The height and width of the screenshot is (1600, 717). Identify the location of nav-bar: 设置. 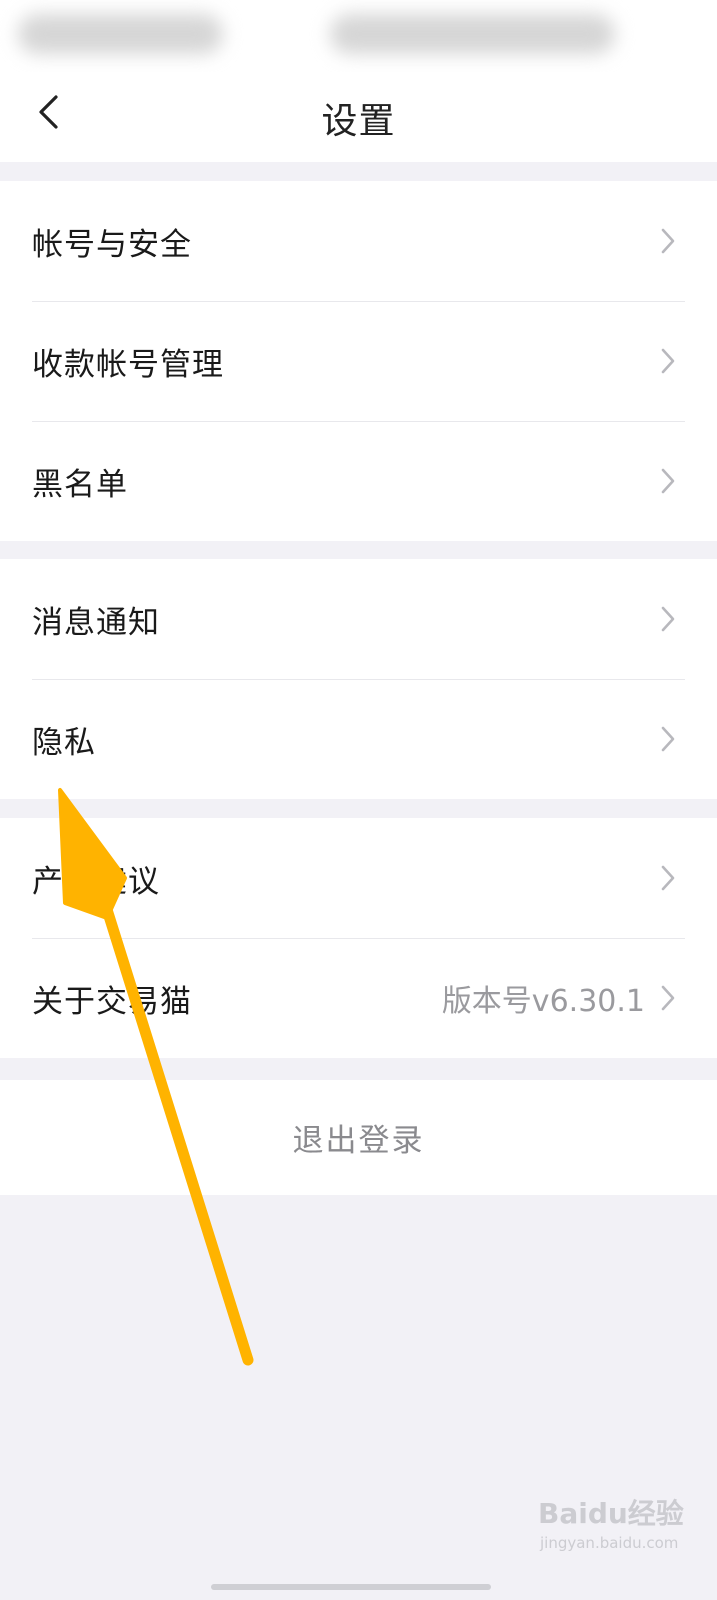
(358, 117).